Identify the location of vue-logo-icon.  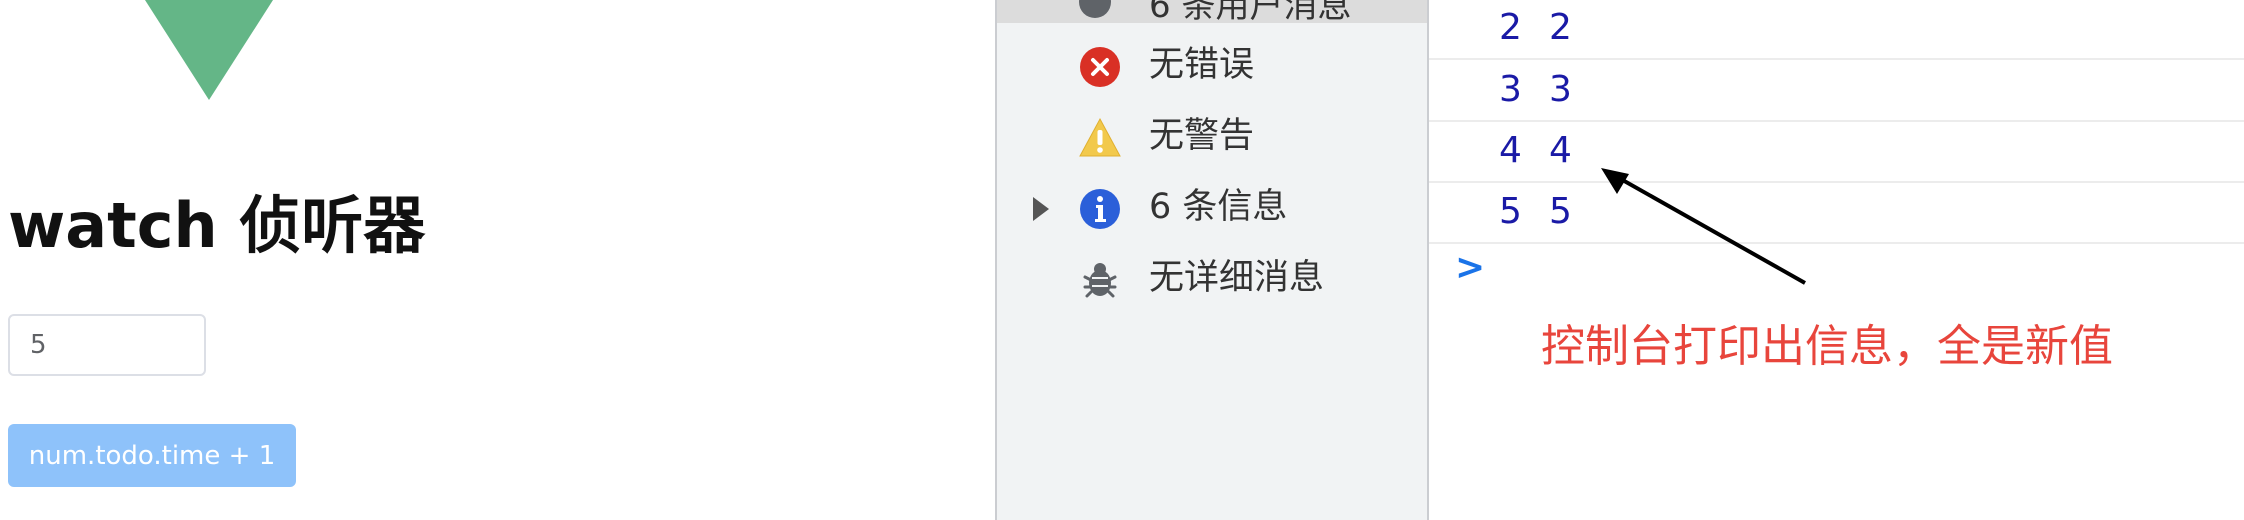
(209, 50).